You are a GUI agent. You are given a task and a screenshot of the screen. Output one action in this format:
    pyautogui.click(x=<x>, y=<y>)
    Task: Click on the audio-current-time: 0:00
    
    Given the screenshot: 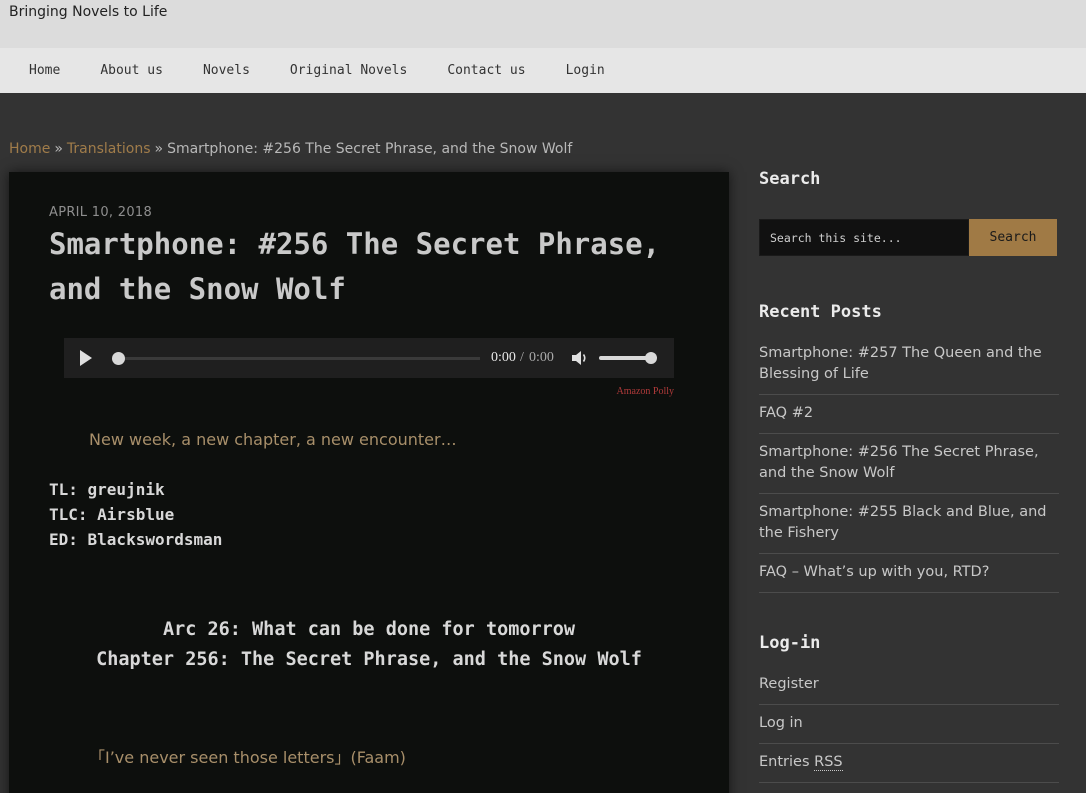 What is the action you would take?
    pyautogui.click(x=503, y=357)
    